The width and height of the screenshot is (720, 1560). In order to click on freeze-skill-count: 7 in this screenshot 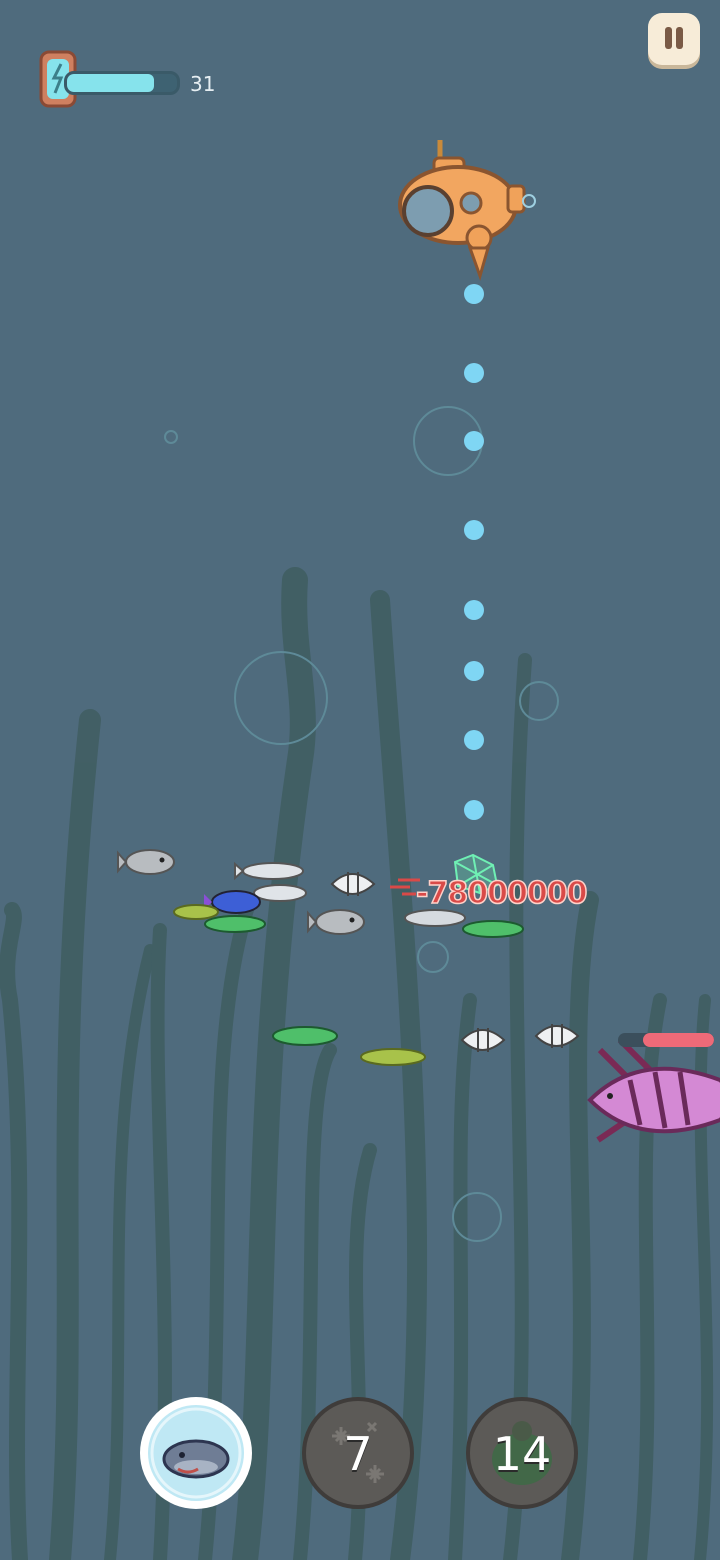, I will do `click(358, 1454)`.